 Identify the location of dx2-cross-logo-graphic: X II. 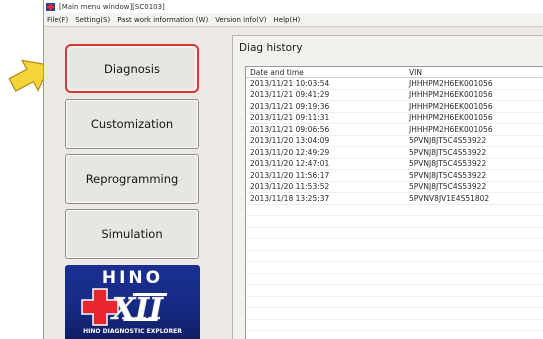
(124, 307).